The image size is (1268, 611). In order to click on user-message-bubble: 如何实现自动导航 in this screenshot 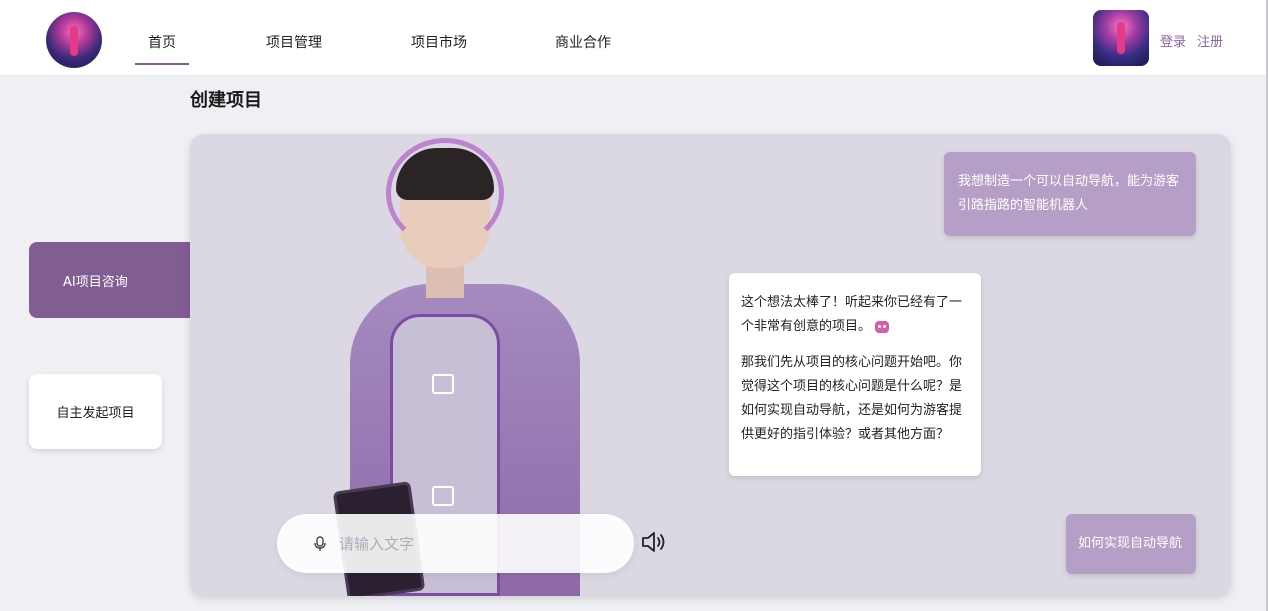, I will do `click(1131, 544)`.